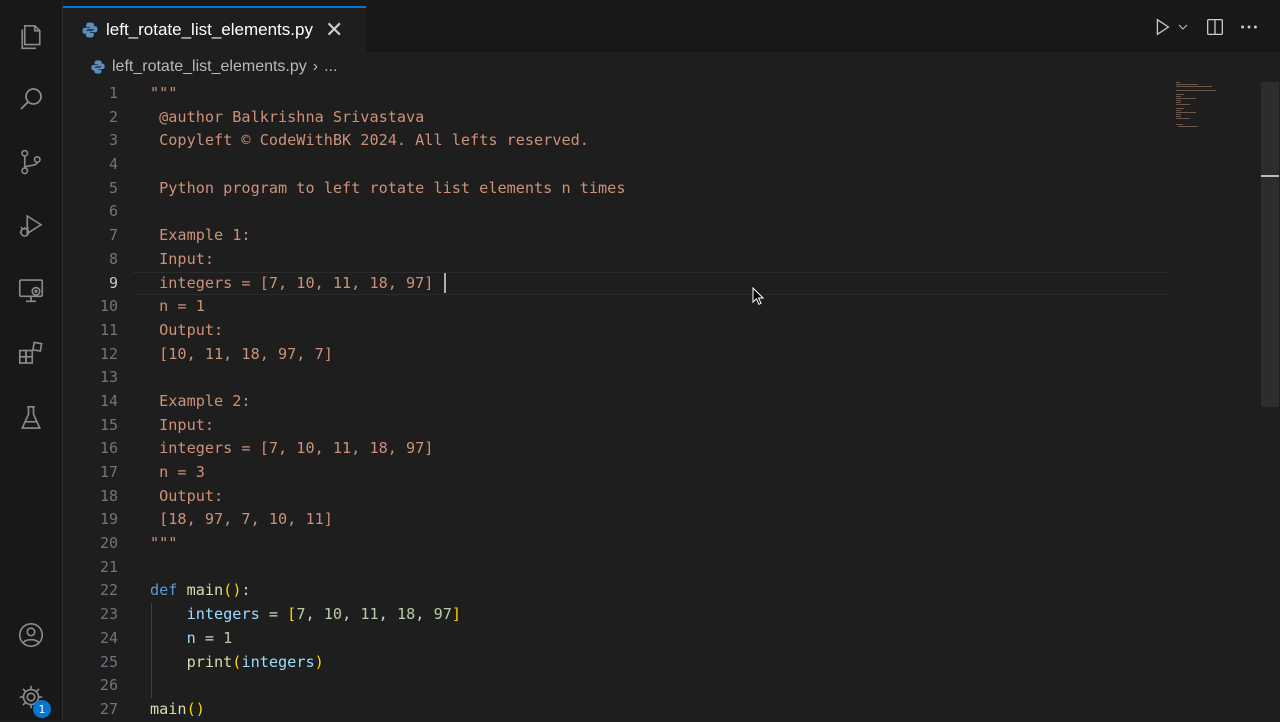  Describe the element at coordinates (758, 296) in the screenshot. I see `mouse-pointer-icon` at that location.